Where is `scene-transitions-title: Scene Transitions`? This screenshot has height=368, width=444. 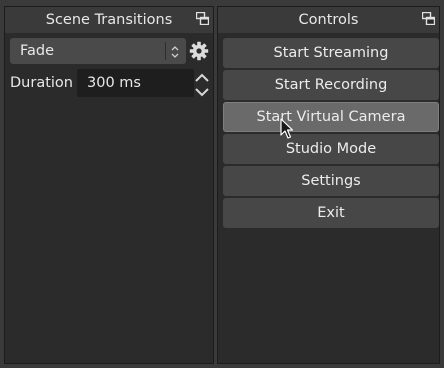
scene-transitions-title: Scene Transitions is located at coordinates (109, 20).